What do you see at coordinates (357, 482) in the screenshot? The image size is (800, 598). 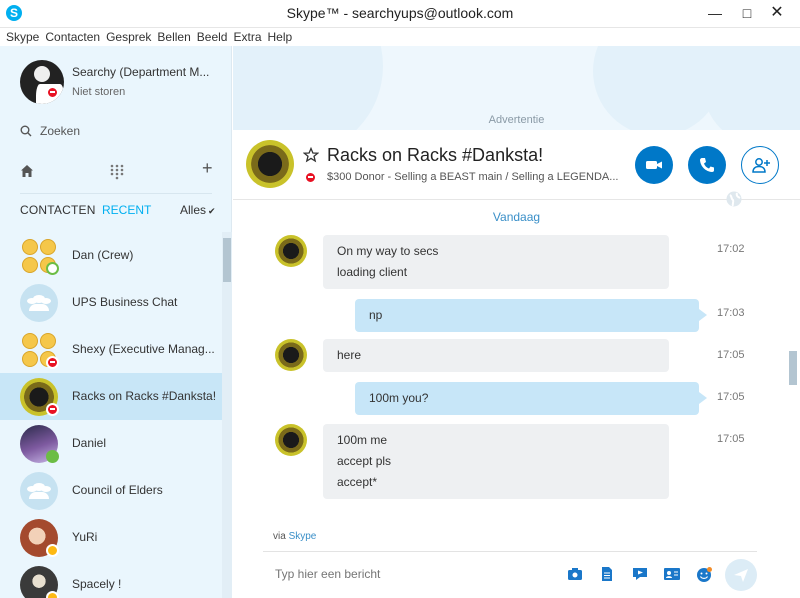 I see `message-line: accept*` at bounding box center [357, 482].